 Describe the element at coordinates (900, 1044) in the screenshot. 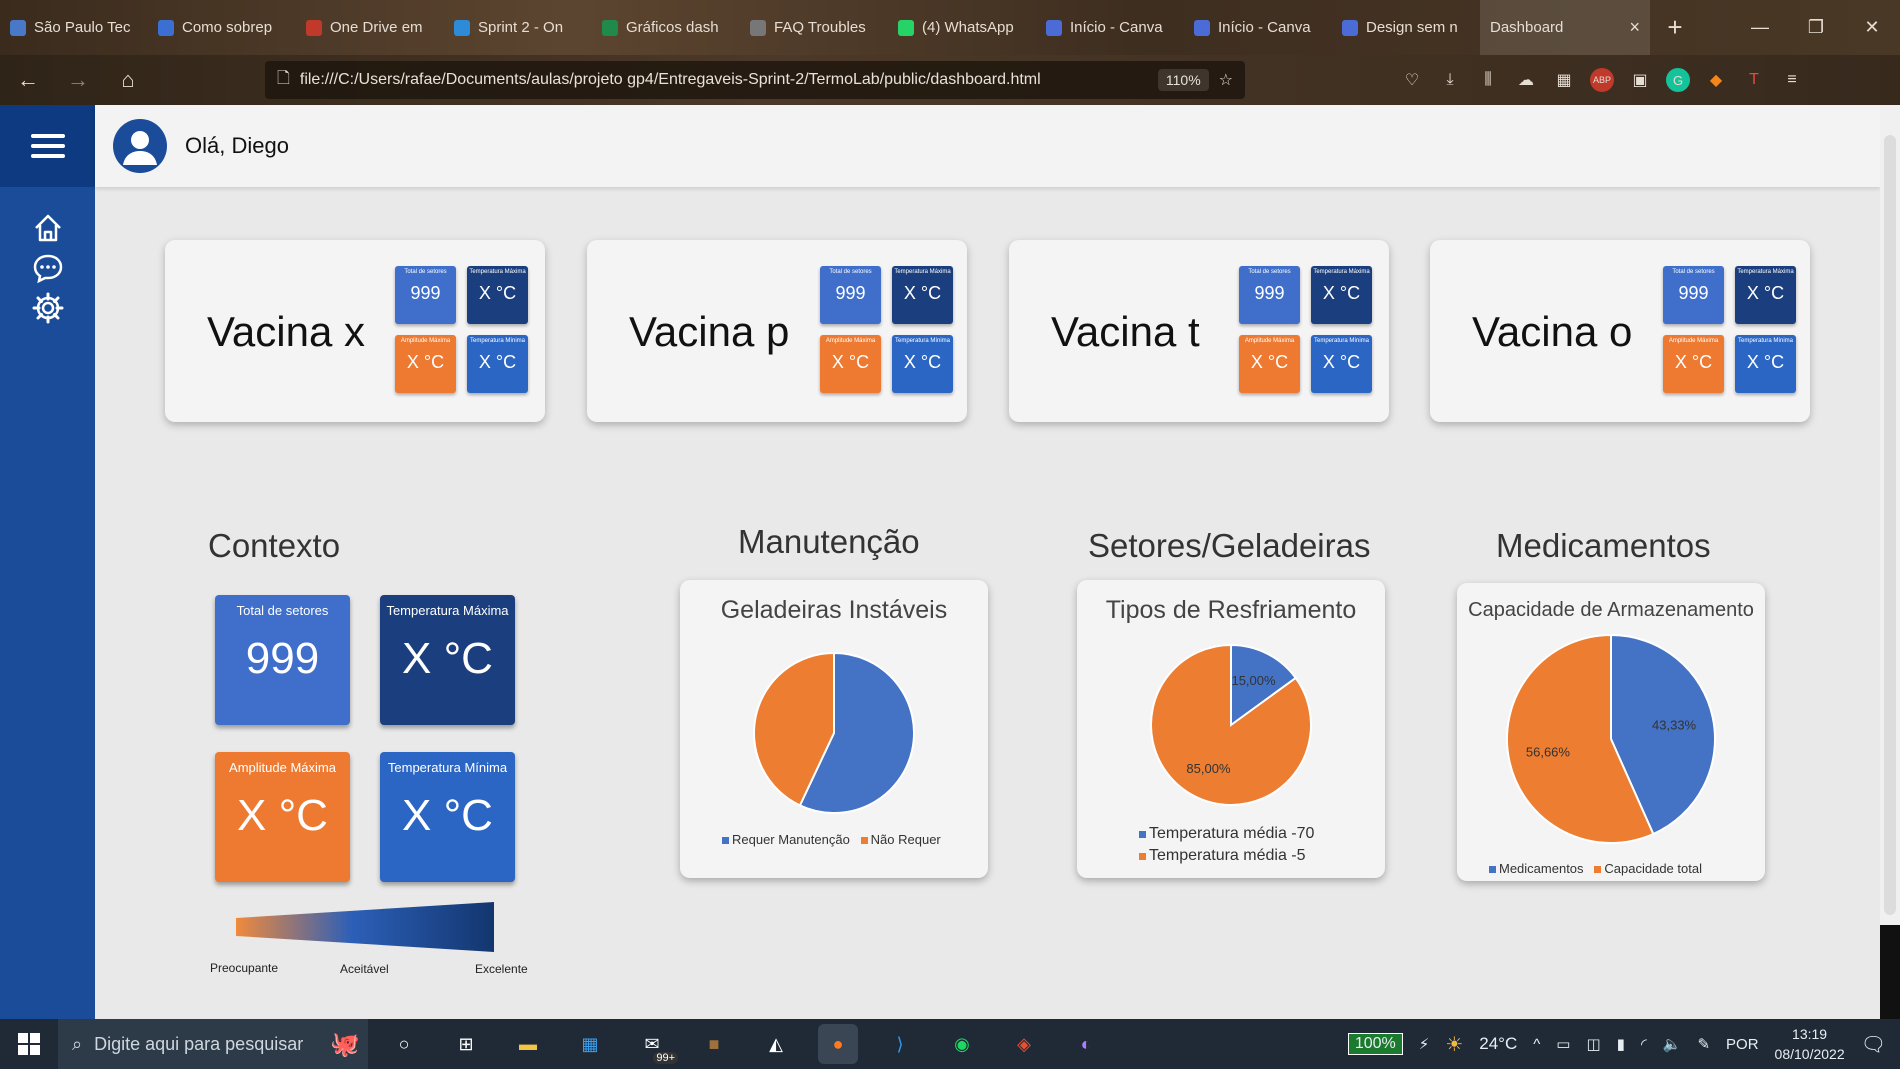

I see `vscode-icon: ⟩` at that location.